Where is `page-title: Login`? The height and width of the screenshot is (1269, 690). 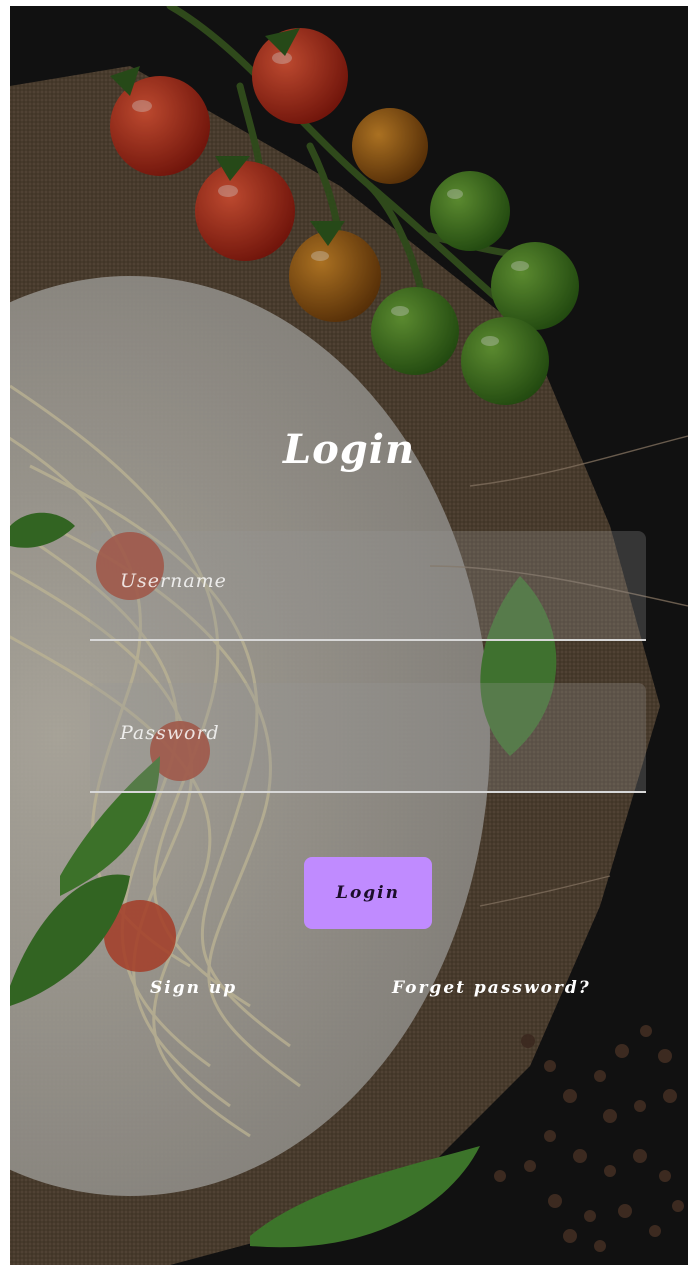 page-title: Login is located at coordinates (349, 449).